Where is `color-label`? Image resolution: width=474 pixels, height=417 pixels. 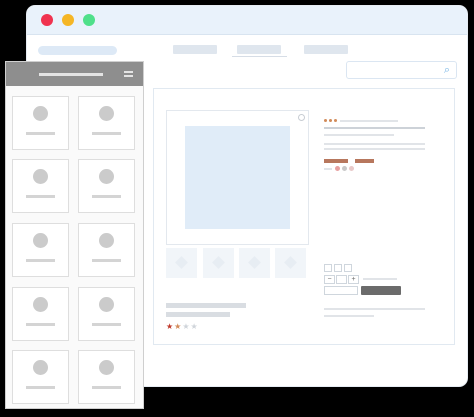 color-label is located at coordinates (328, 169).